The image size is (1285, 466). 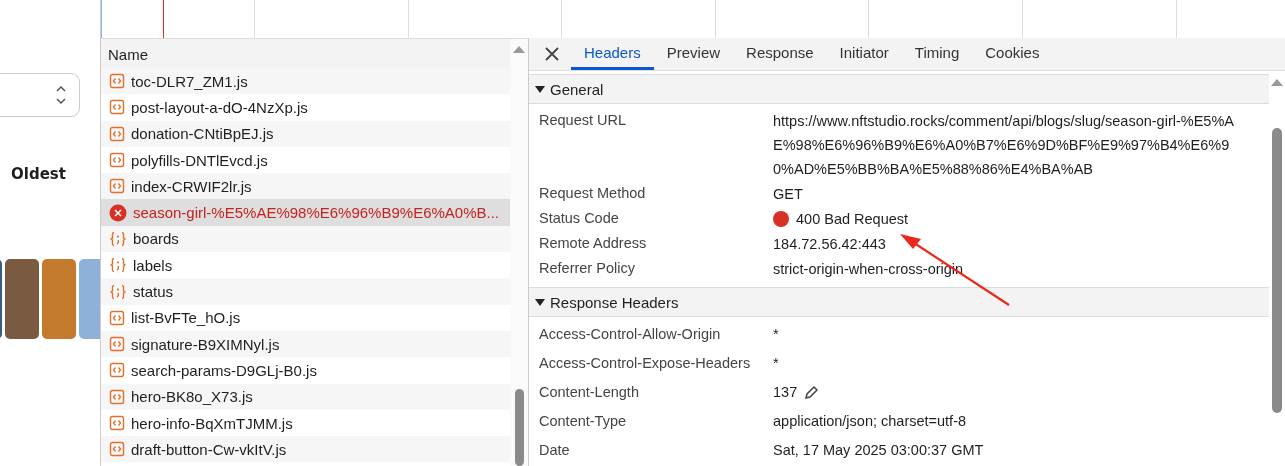 I want to click on pencil-icon, so click(x=812, y=392).